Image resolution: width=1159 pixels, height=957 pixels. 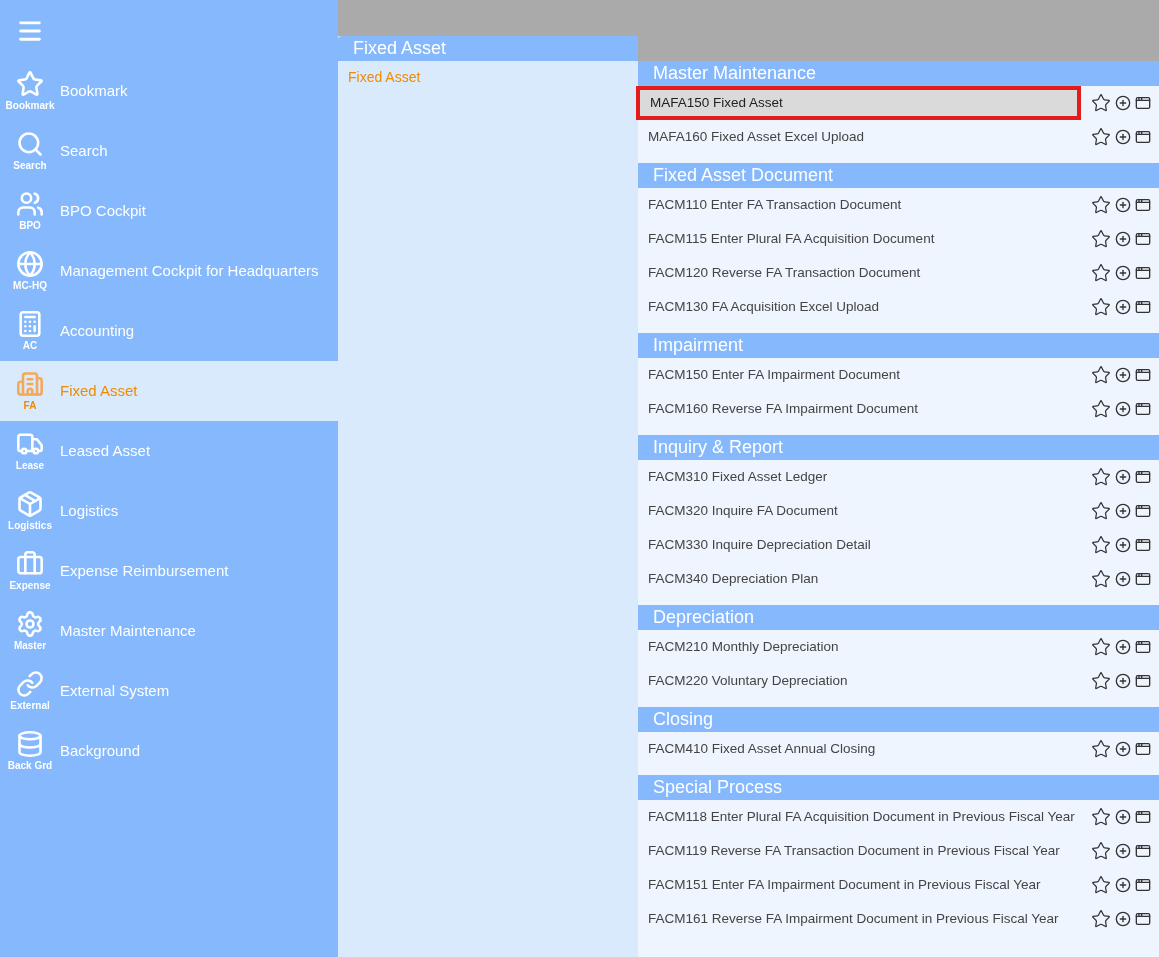 I want to click on sidebar-item-label: BPO Cockpit, so click(x=103, y=210).